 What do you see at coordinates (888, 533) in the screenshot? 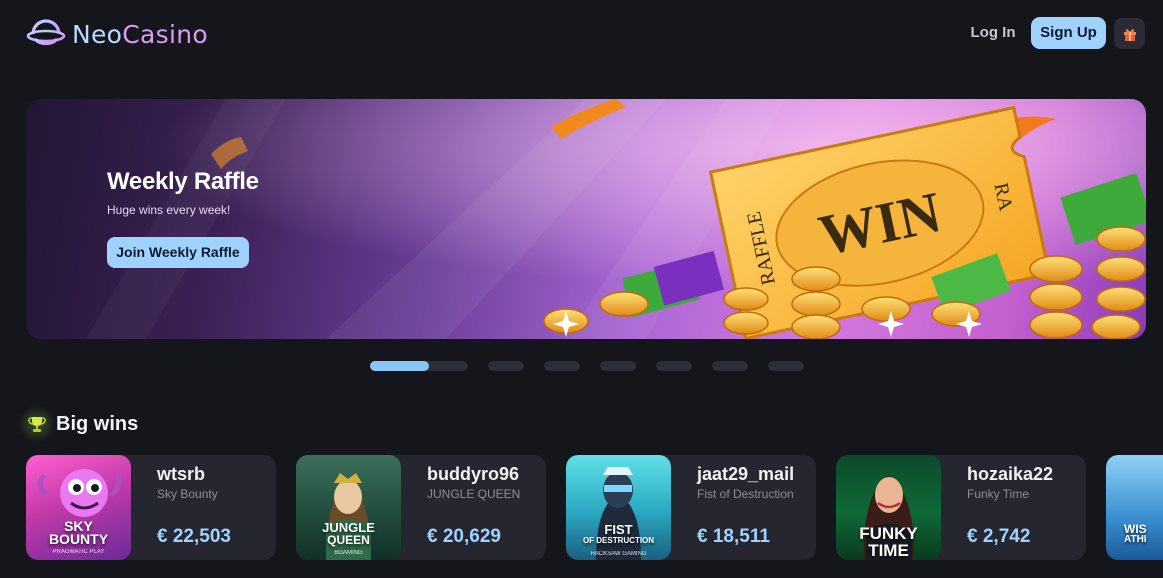
I see `thumb-title-1: FUNKY` at bounding box center [888, 533].